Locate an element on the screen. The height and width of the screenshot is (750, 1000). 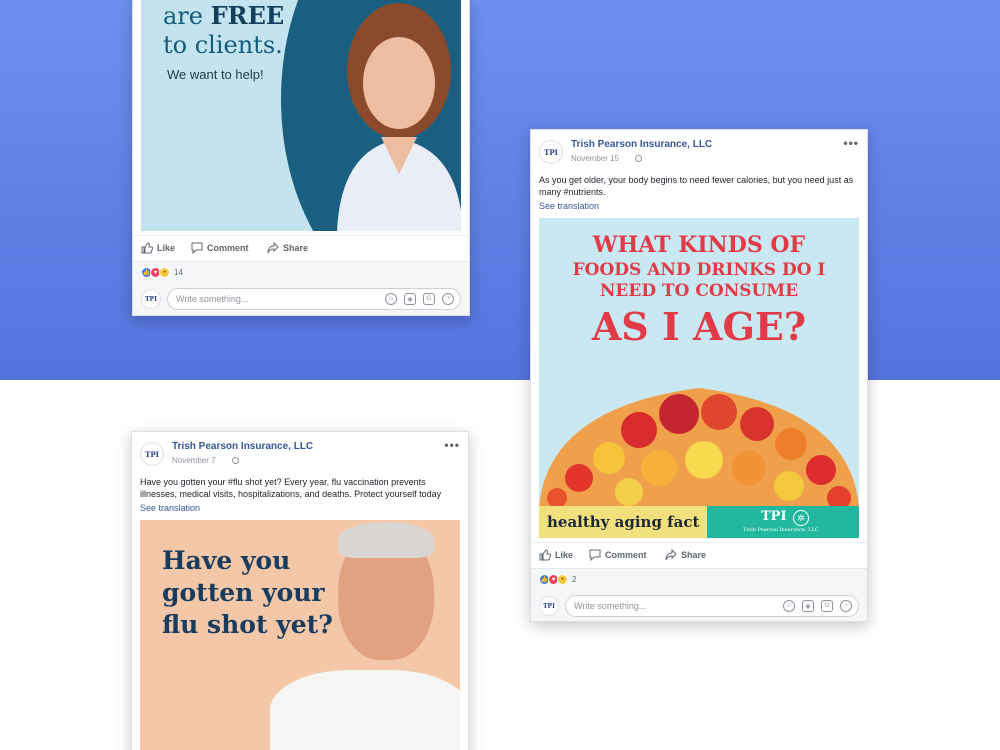
banner-tagline: healthy aging fact is located at coordinates (623, 522).